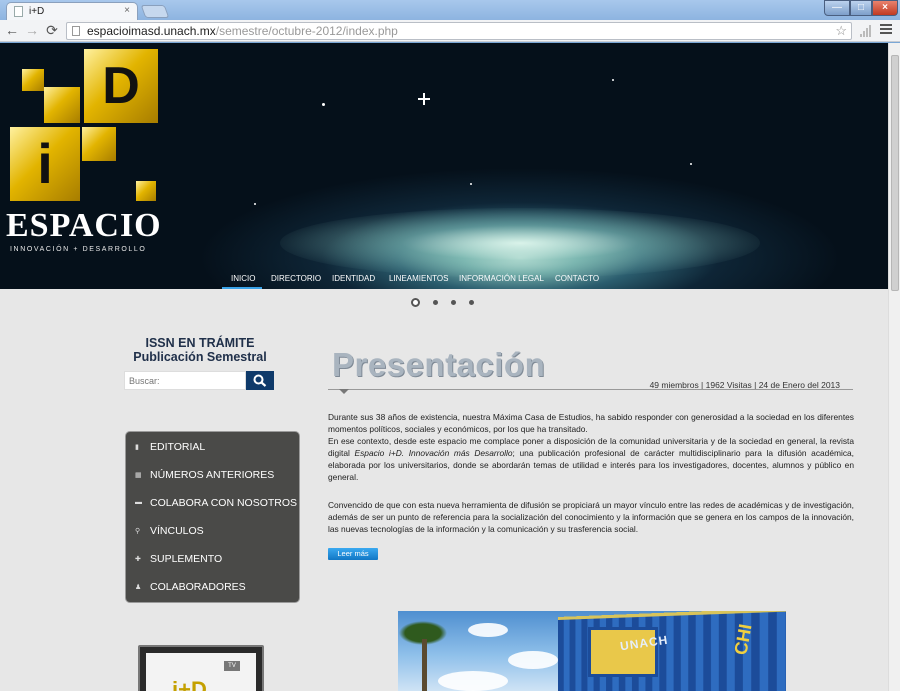 The height and width of the screenshot is (691, 900). Describe the element at coordinates (894, 367) in the screenshot. I see `vertical-scrollbar` at that location.